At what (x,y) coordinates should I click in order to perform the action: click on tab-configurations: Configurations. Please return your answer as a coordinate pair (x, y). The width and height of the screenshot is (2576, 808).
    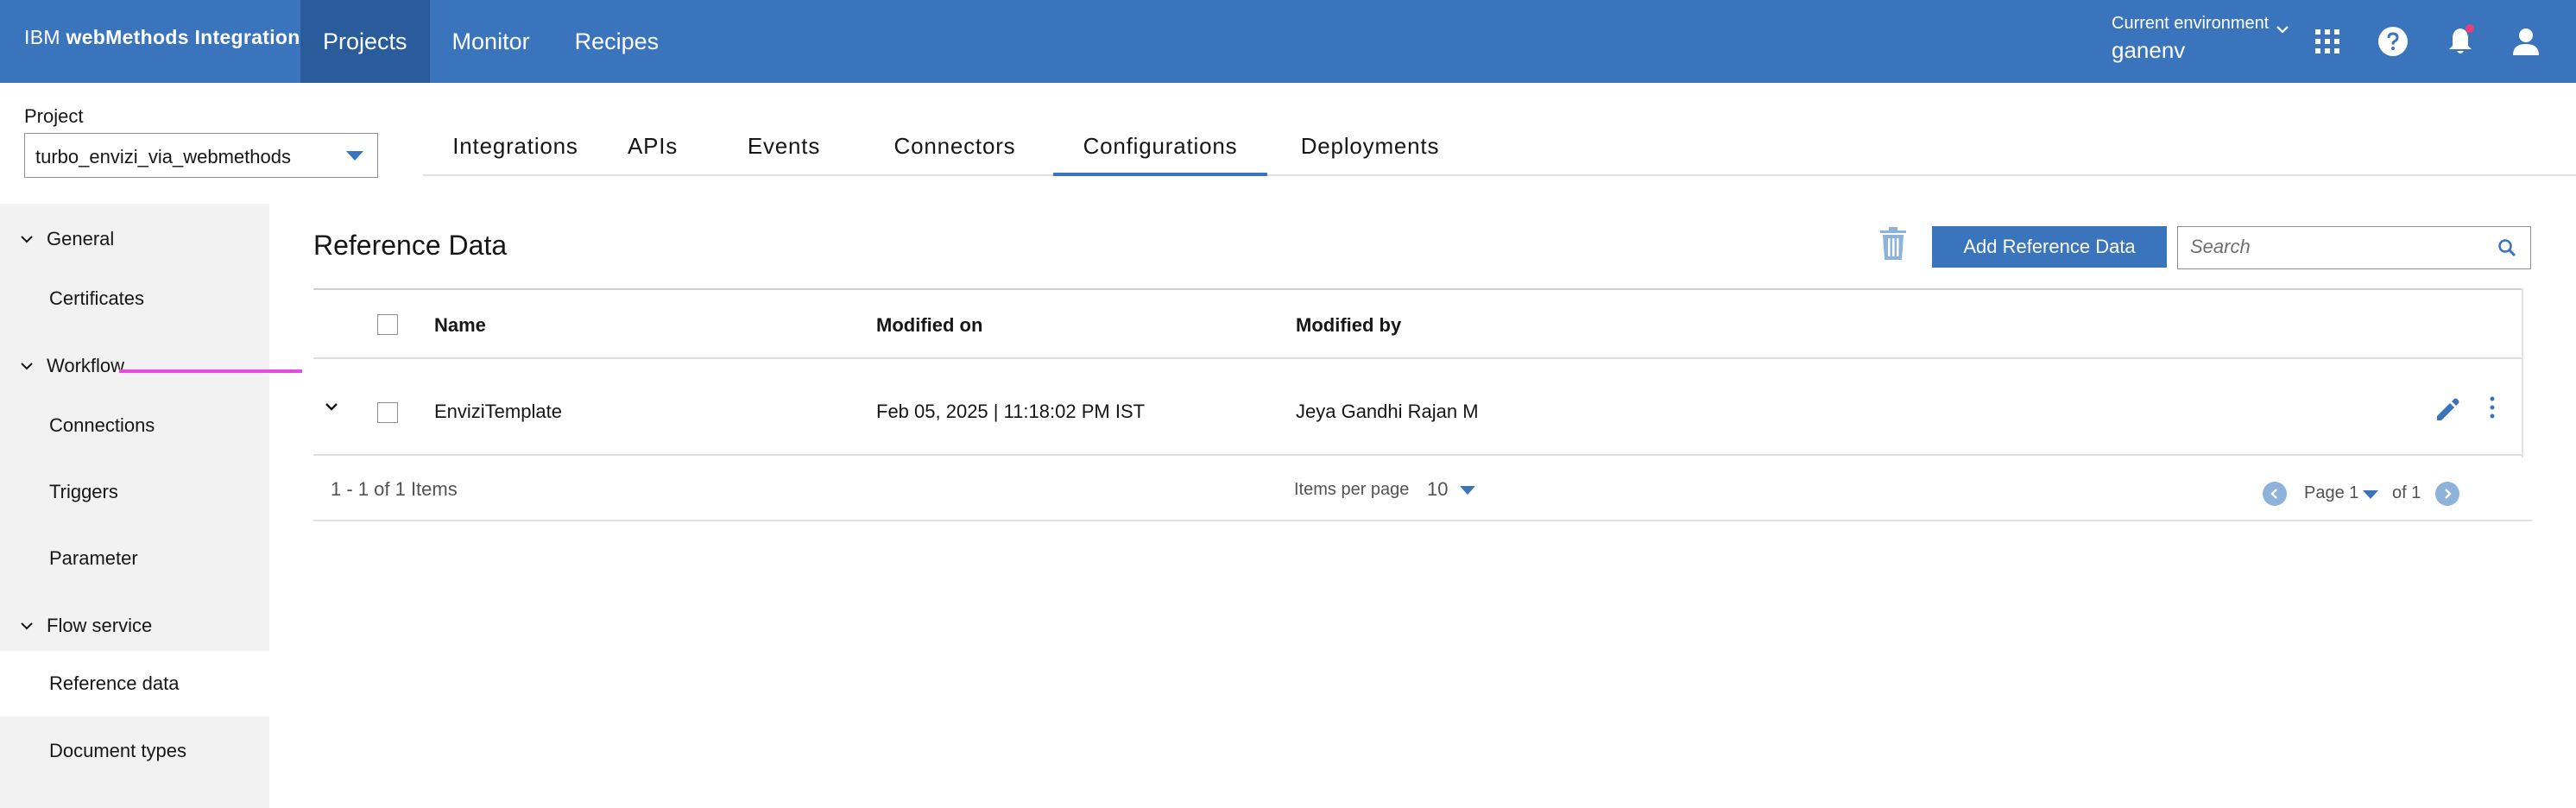
    Looking at the image, I should click on (1160, 148).